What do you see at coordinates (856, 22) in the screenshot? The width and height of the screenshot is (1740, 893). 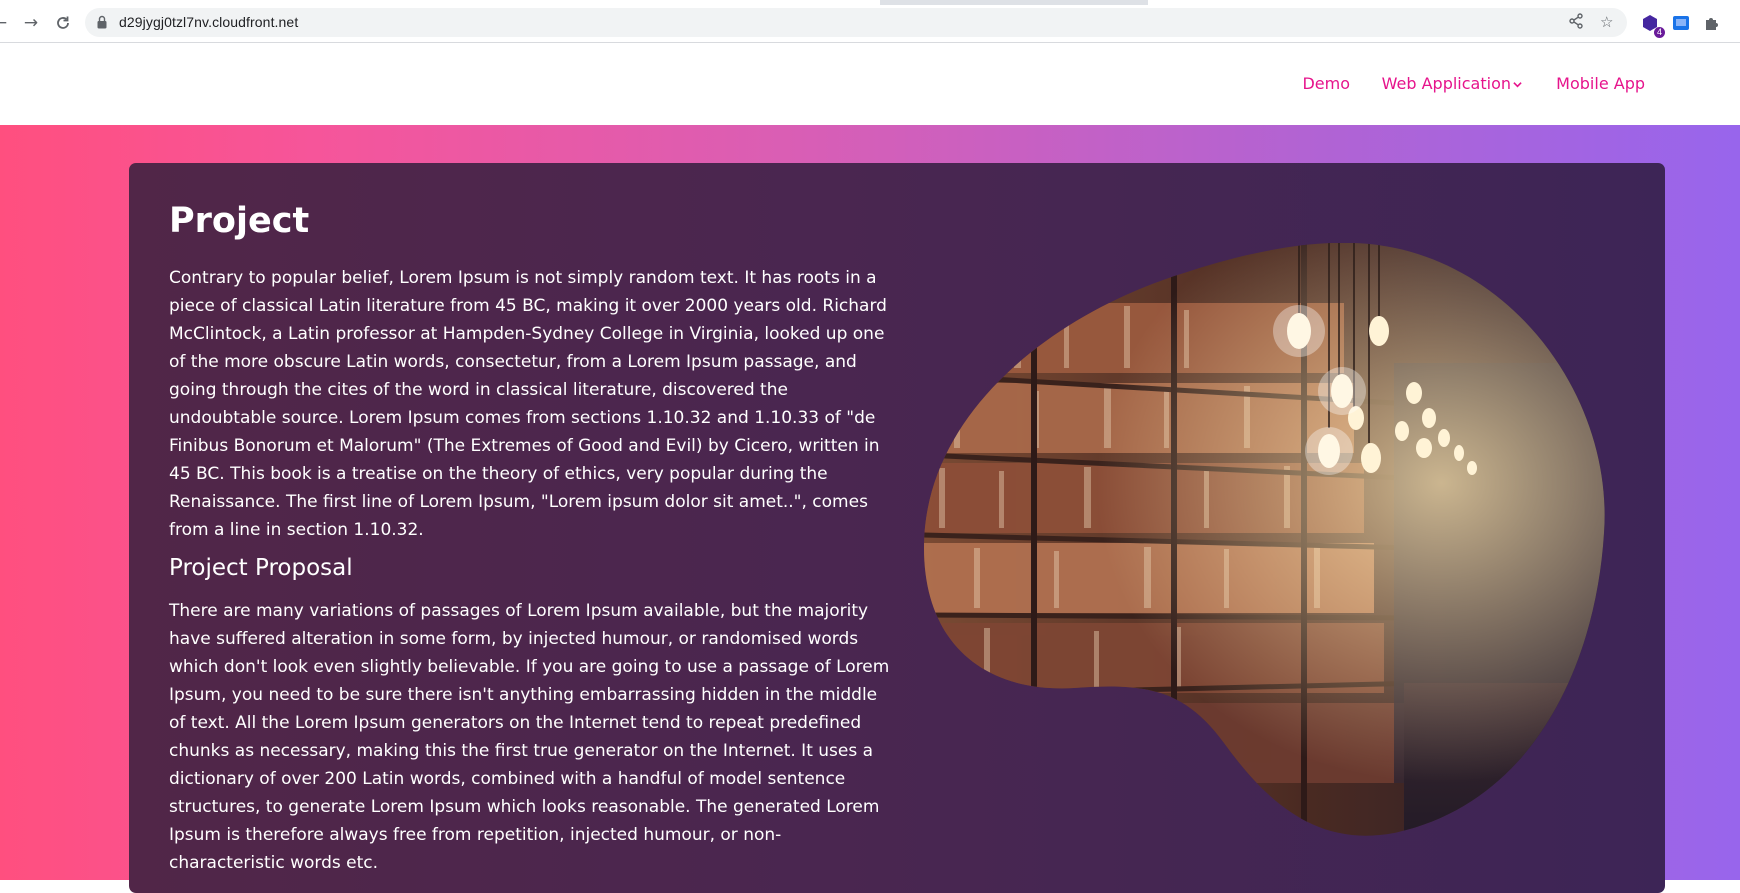 I see `address-bar: d29jygj0tzl7nv.cloudfront.net ☆` at bounding box center [856, 22].